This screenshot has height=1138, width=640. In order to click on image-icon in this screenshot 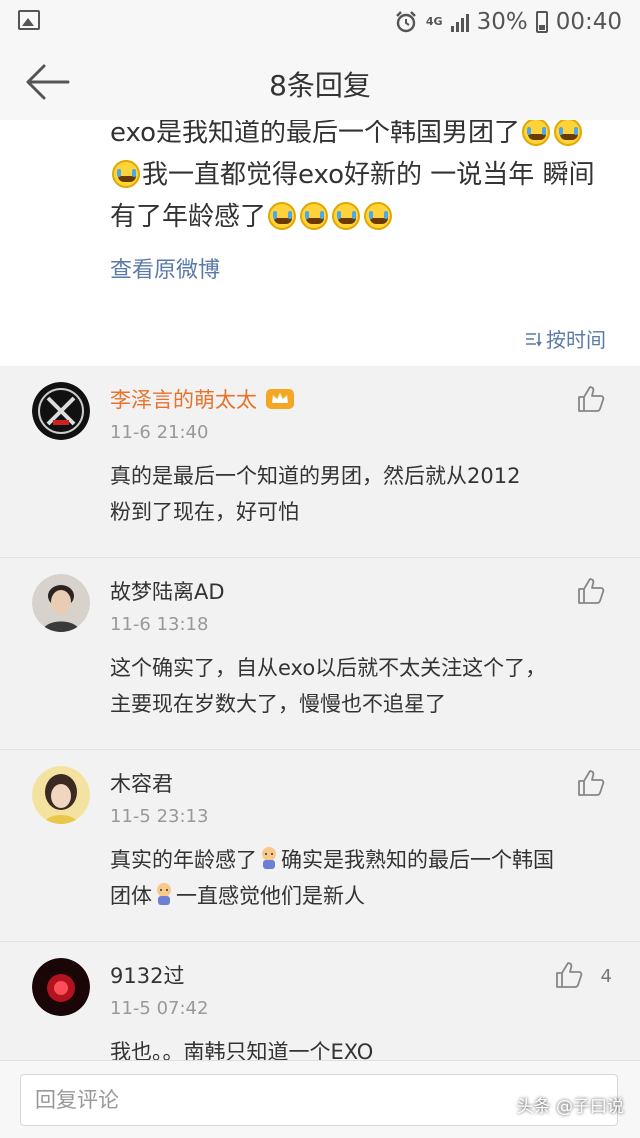, I will do `click(29, 20)`.